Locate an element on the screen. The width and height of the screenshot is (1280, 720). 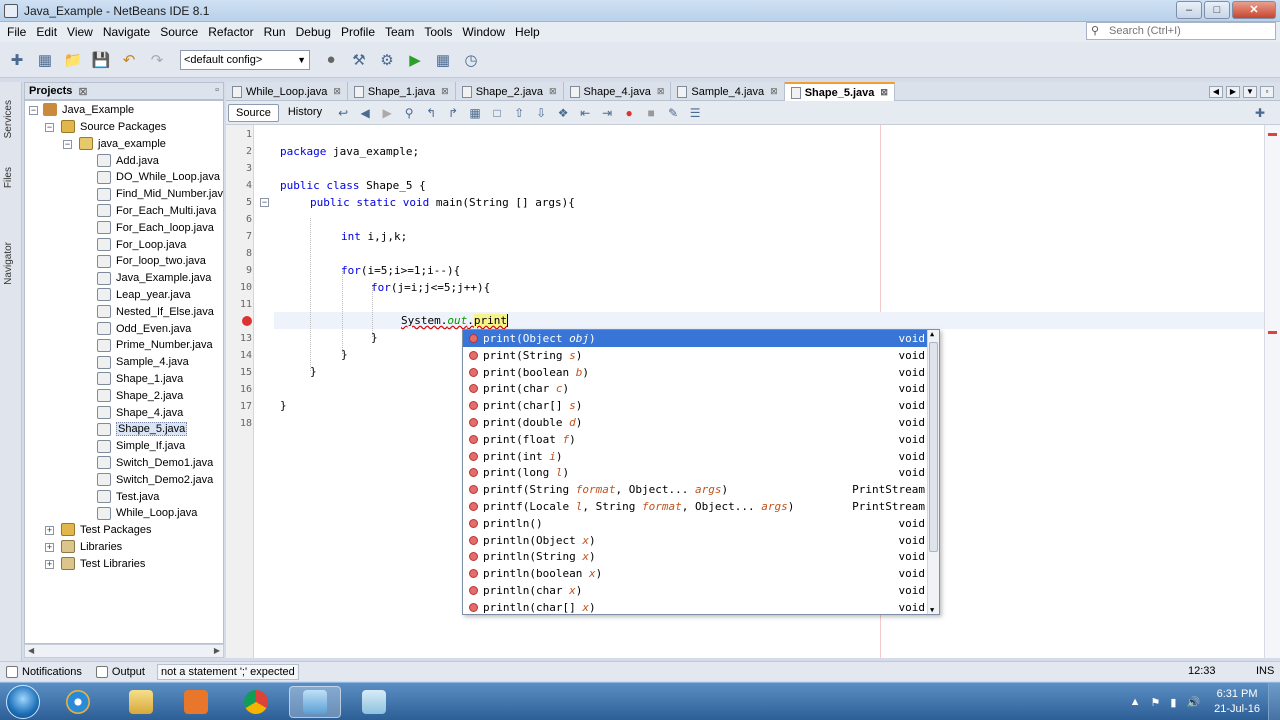
tree-node-file: Switch_Demo1.java is located at coordinates (155, 462).